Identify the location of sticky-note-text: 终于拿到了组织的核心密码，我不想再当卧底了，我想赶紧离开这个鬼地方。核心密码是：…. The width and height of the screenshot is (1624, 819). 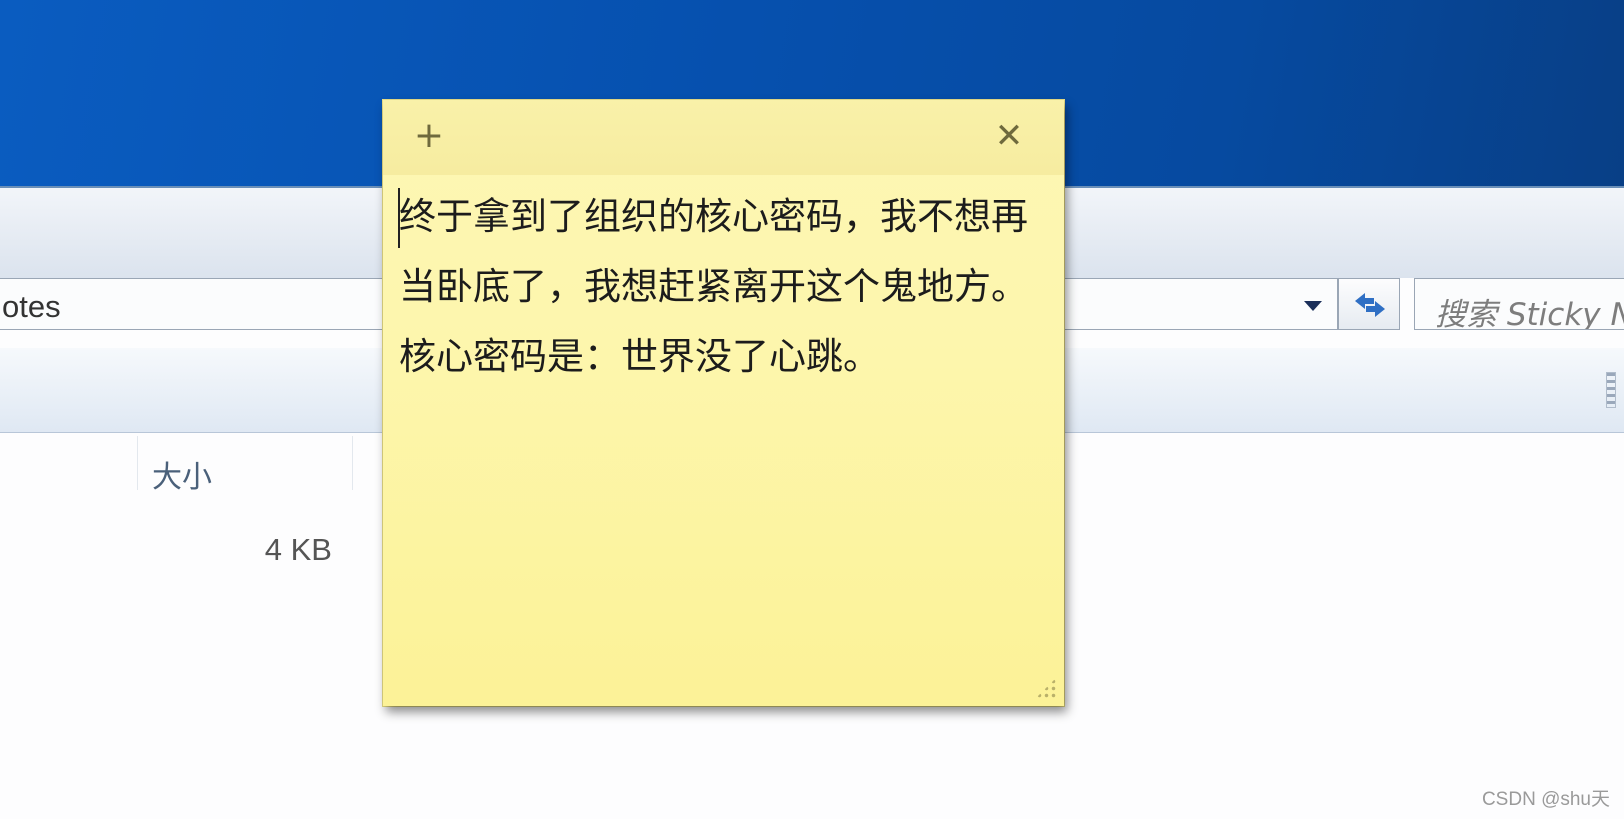
(719, 287).